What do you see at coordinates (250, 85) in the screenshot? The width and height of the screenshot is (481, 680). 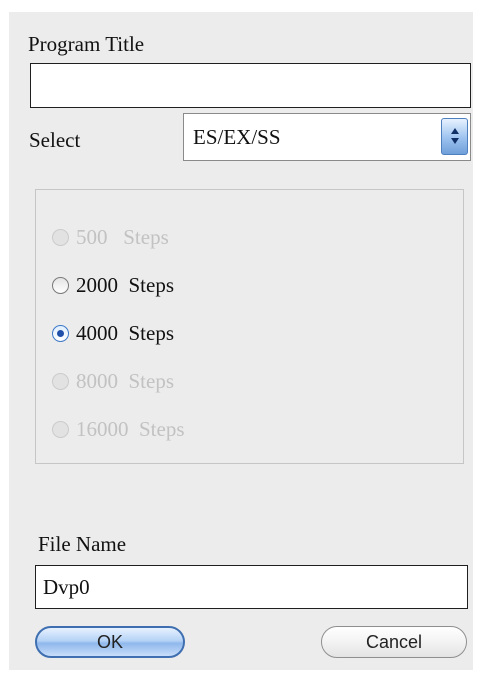 I see `program-title-input` at bounding box center [250, 85].